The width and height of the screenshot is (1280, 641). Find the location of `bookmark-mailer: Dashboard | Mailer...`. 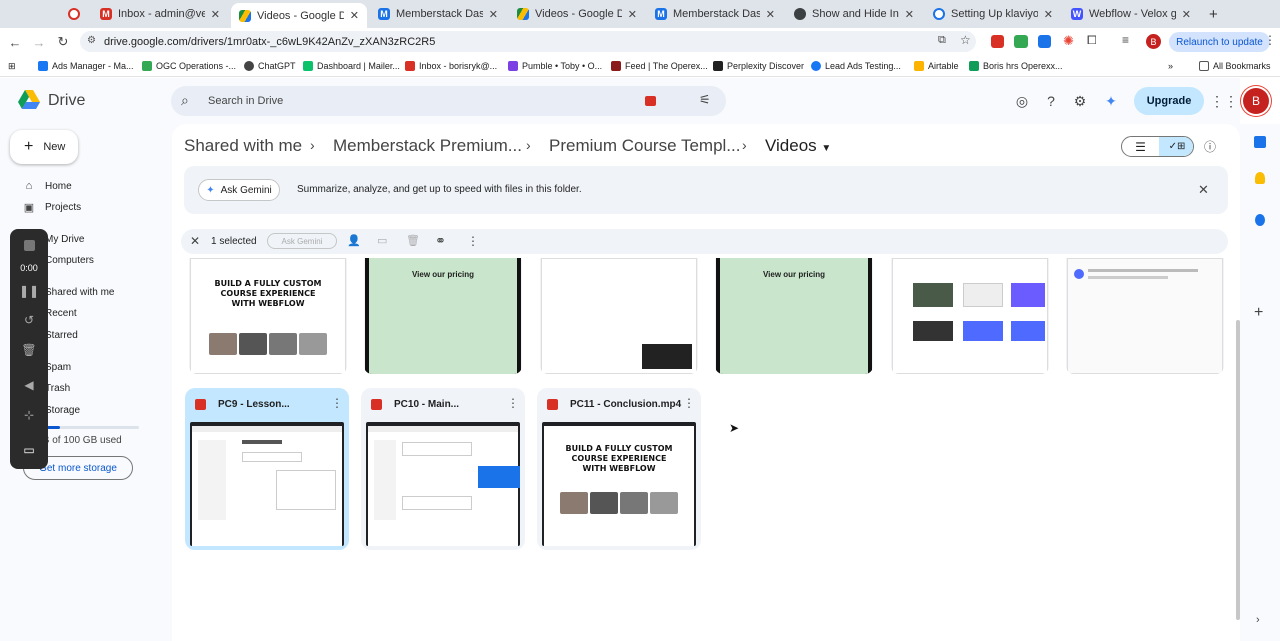

bookmark-mailer: Dashboard | Mailer... is located at coordinates (351, 66).